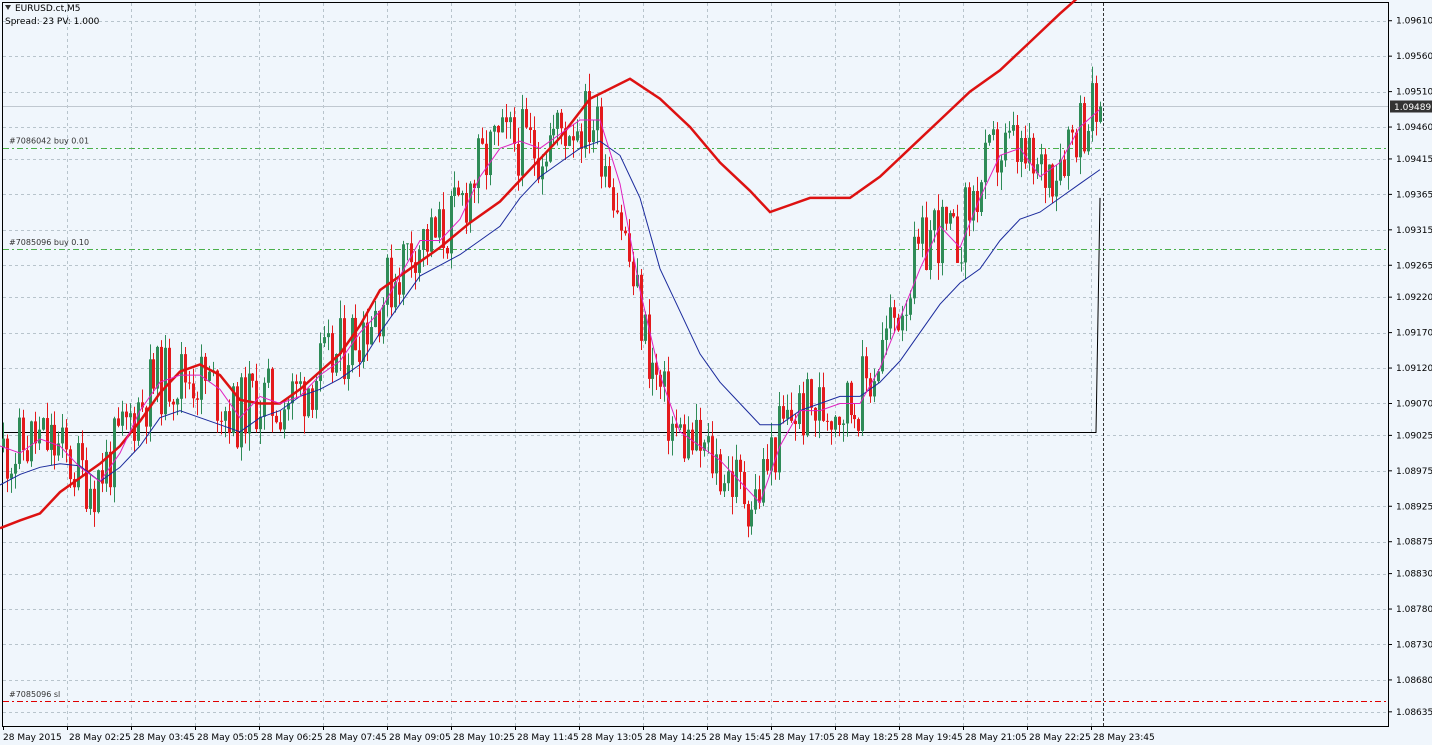 The width and height of the screenshot is (1432, 745). Describe the element at coordinates (49, 242) in the screenshot. I see `order-label: #7085096 buy 0.10` at that location.